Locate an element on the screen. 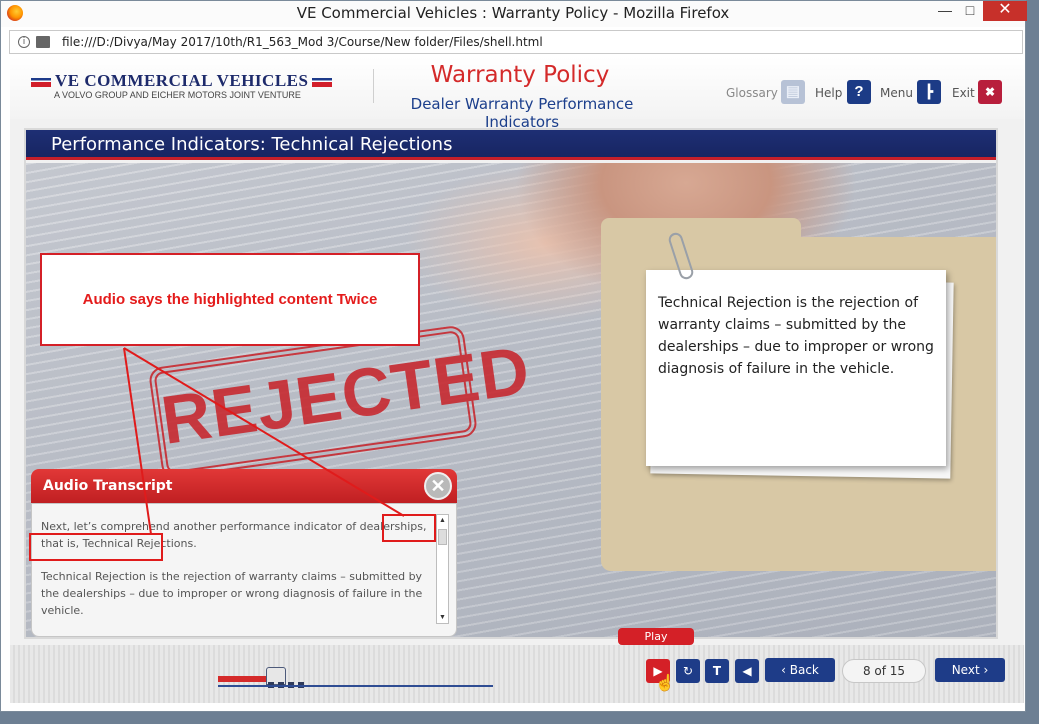 The image size is (1039, 724). transcript-title: Audio Transcript is located at coordinates (108, 486).